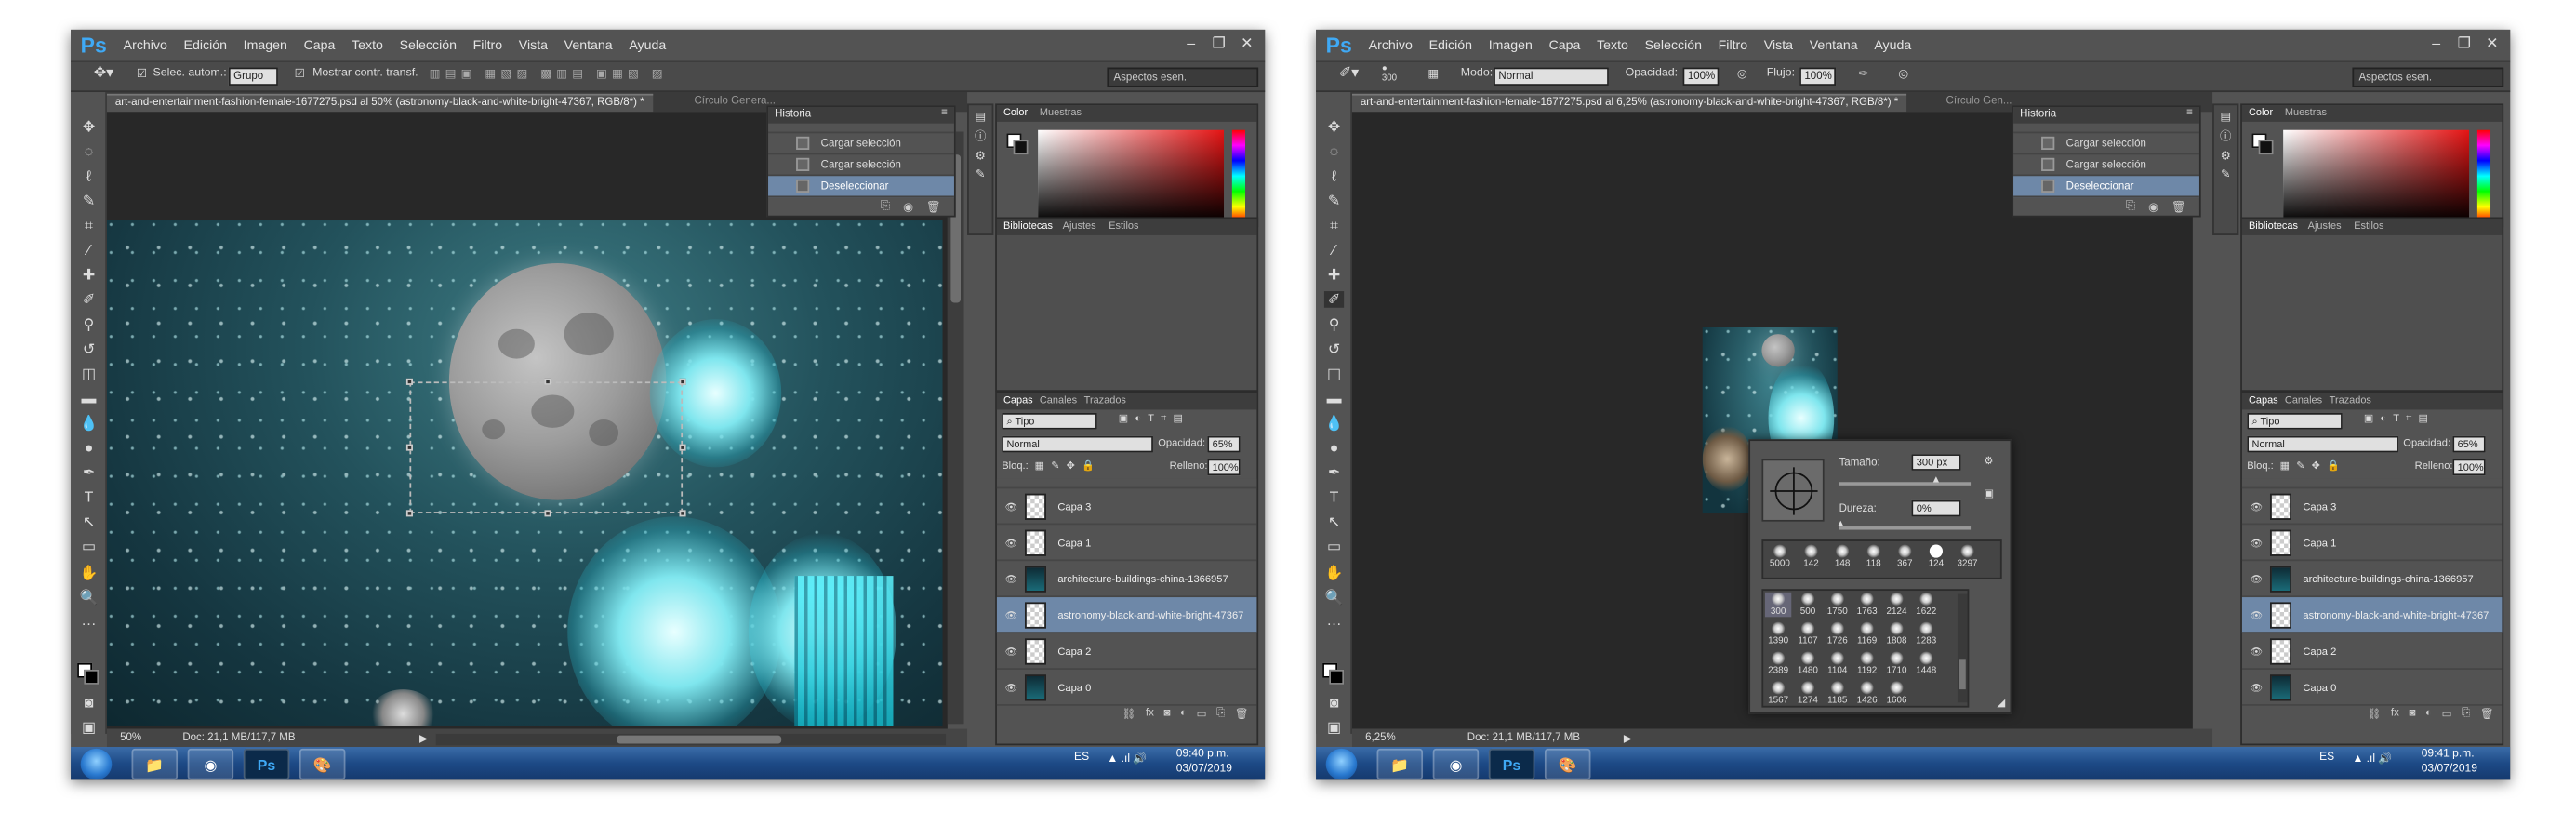 This screenshot has height=839, width=2576. I want to click on screen-mode-icon: ▣, so click(1334, 728).